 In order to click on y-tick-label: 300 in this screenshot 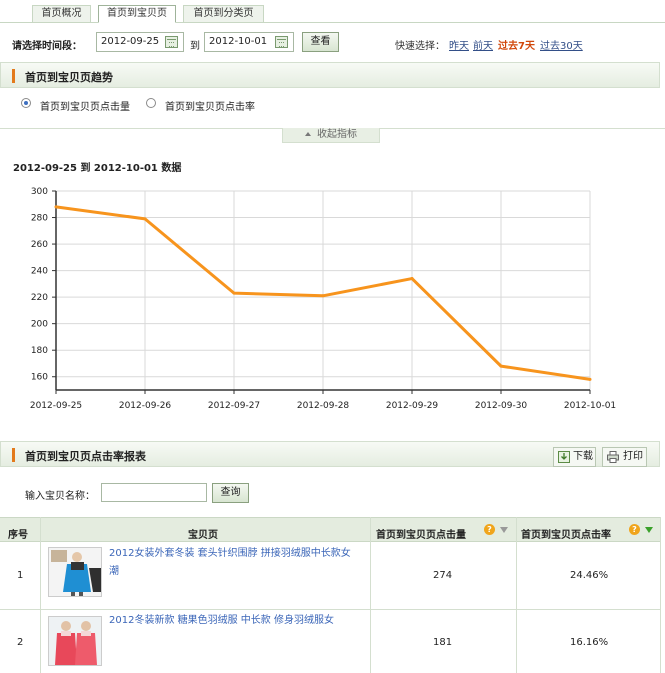, I will do `click(39, 192)`.